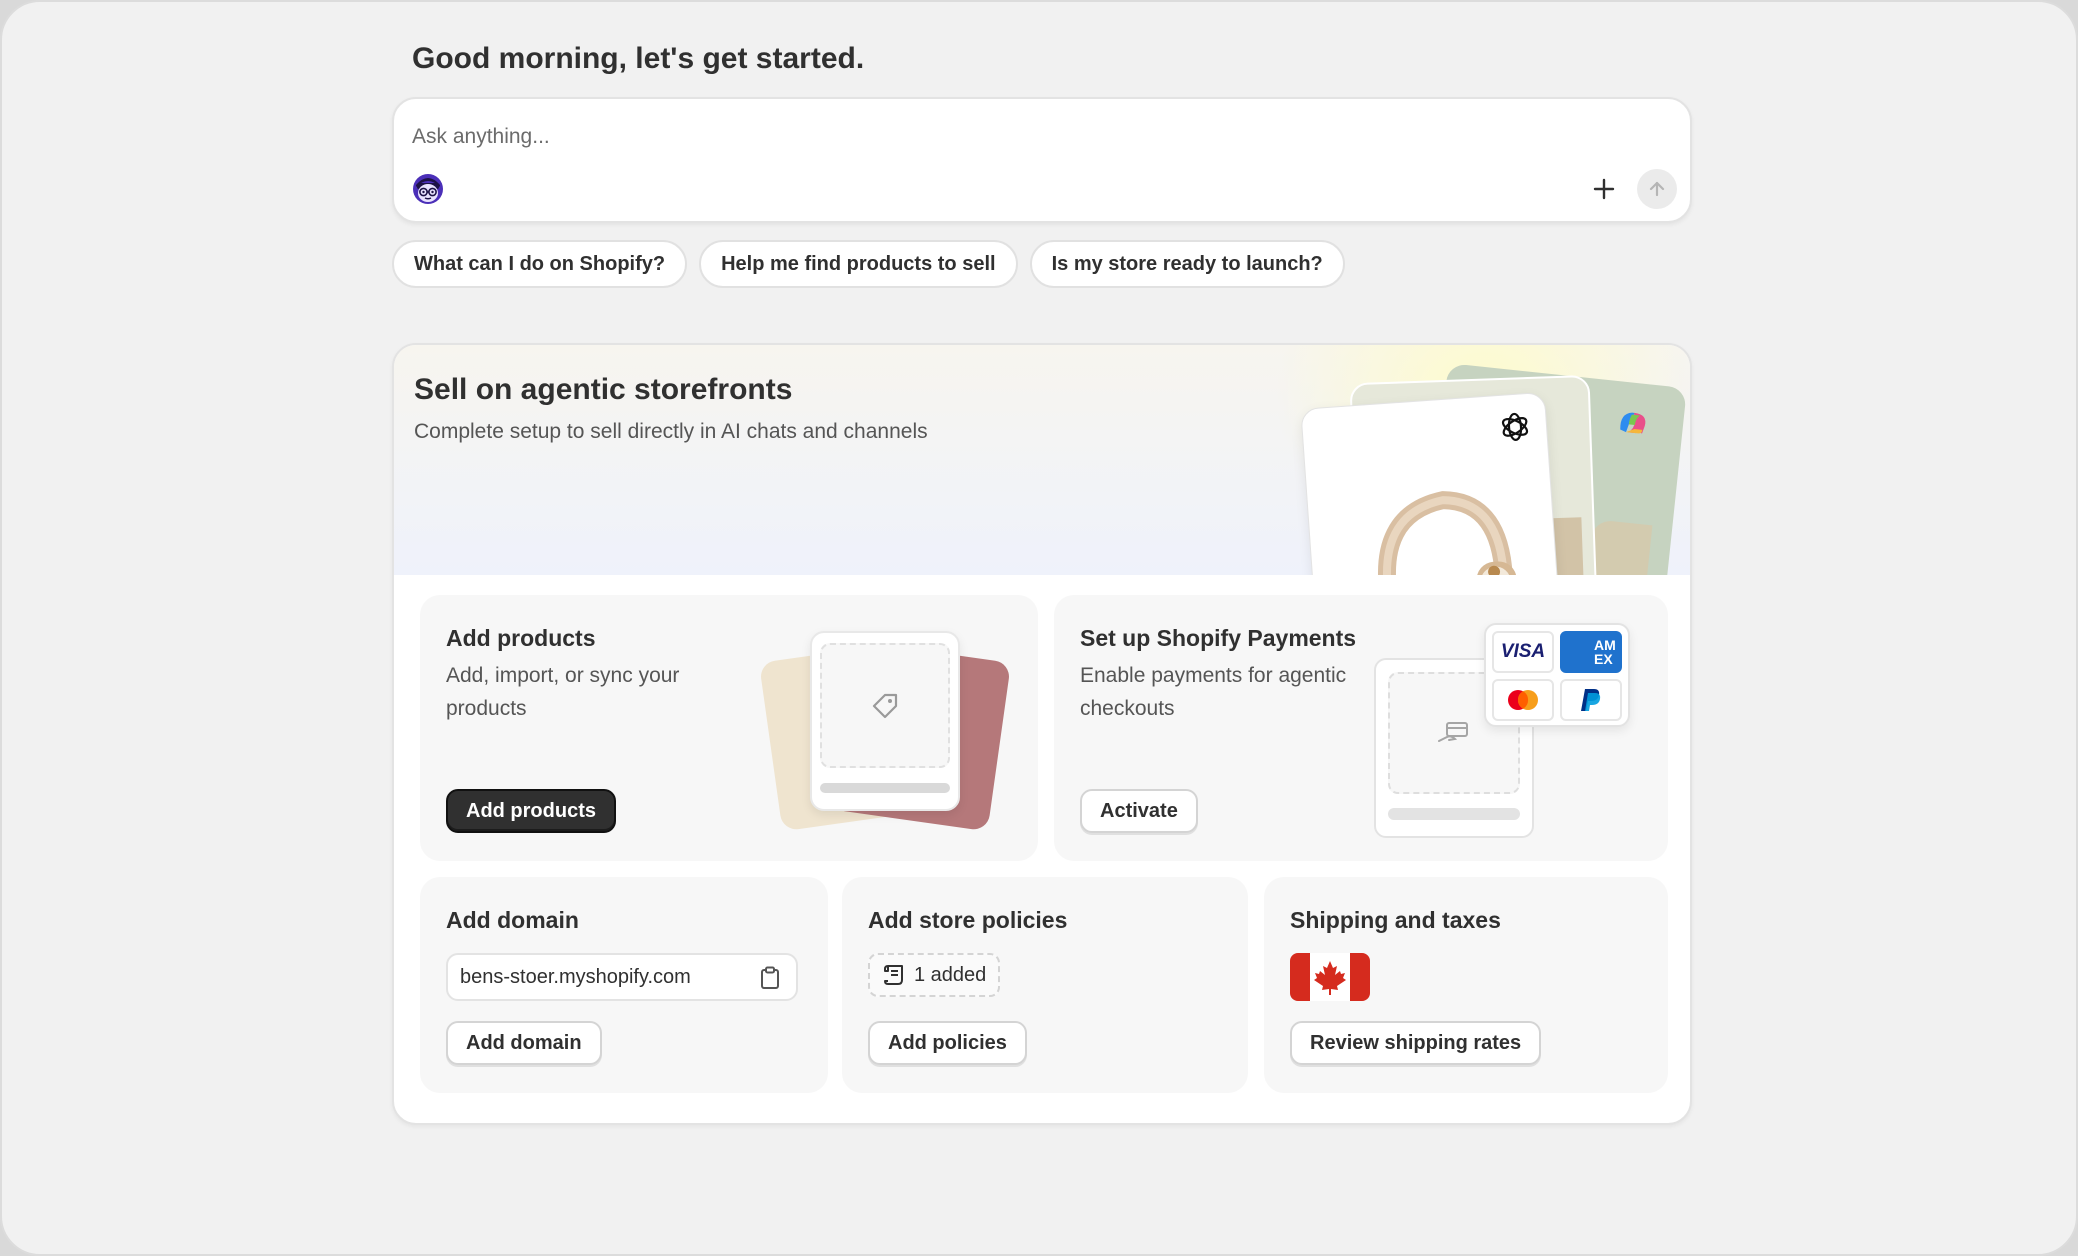 Image resolution: width=2078 pixels, height=1256 pixels. What do you see at coordinates (1139, 811) in the screenshot?
I see `activate-button: Activate` at bounding box center [1139, 811].